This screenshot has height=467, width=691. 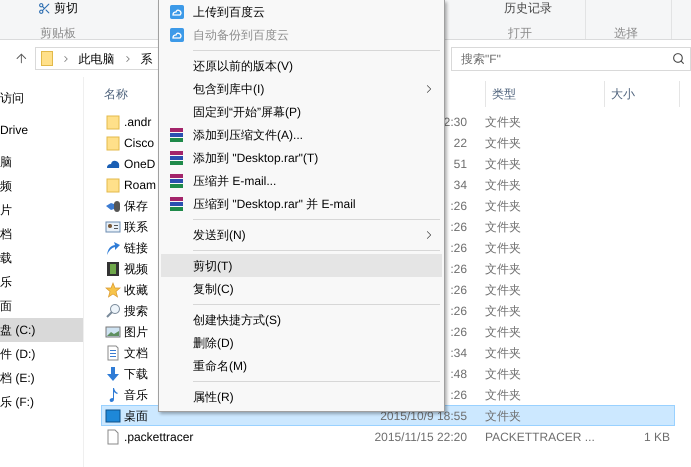 I want to click on date-cell-text: 34, so click(x=459, y=185).